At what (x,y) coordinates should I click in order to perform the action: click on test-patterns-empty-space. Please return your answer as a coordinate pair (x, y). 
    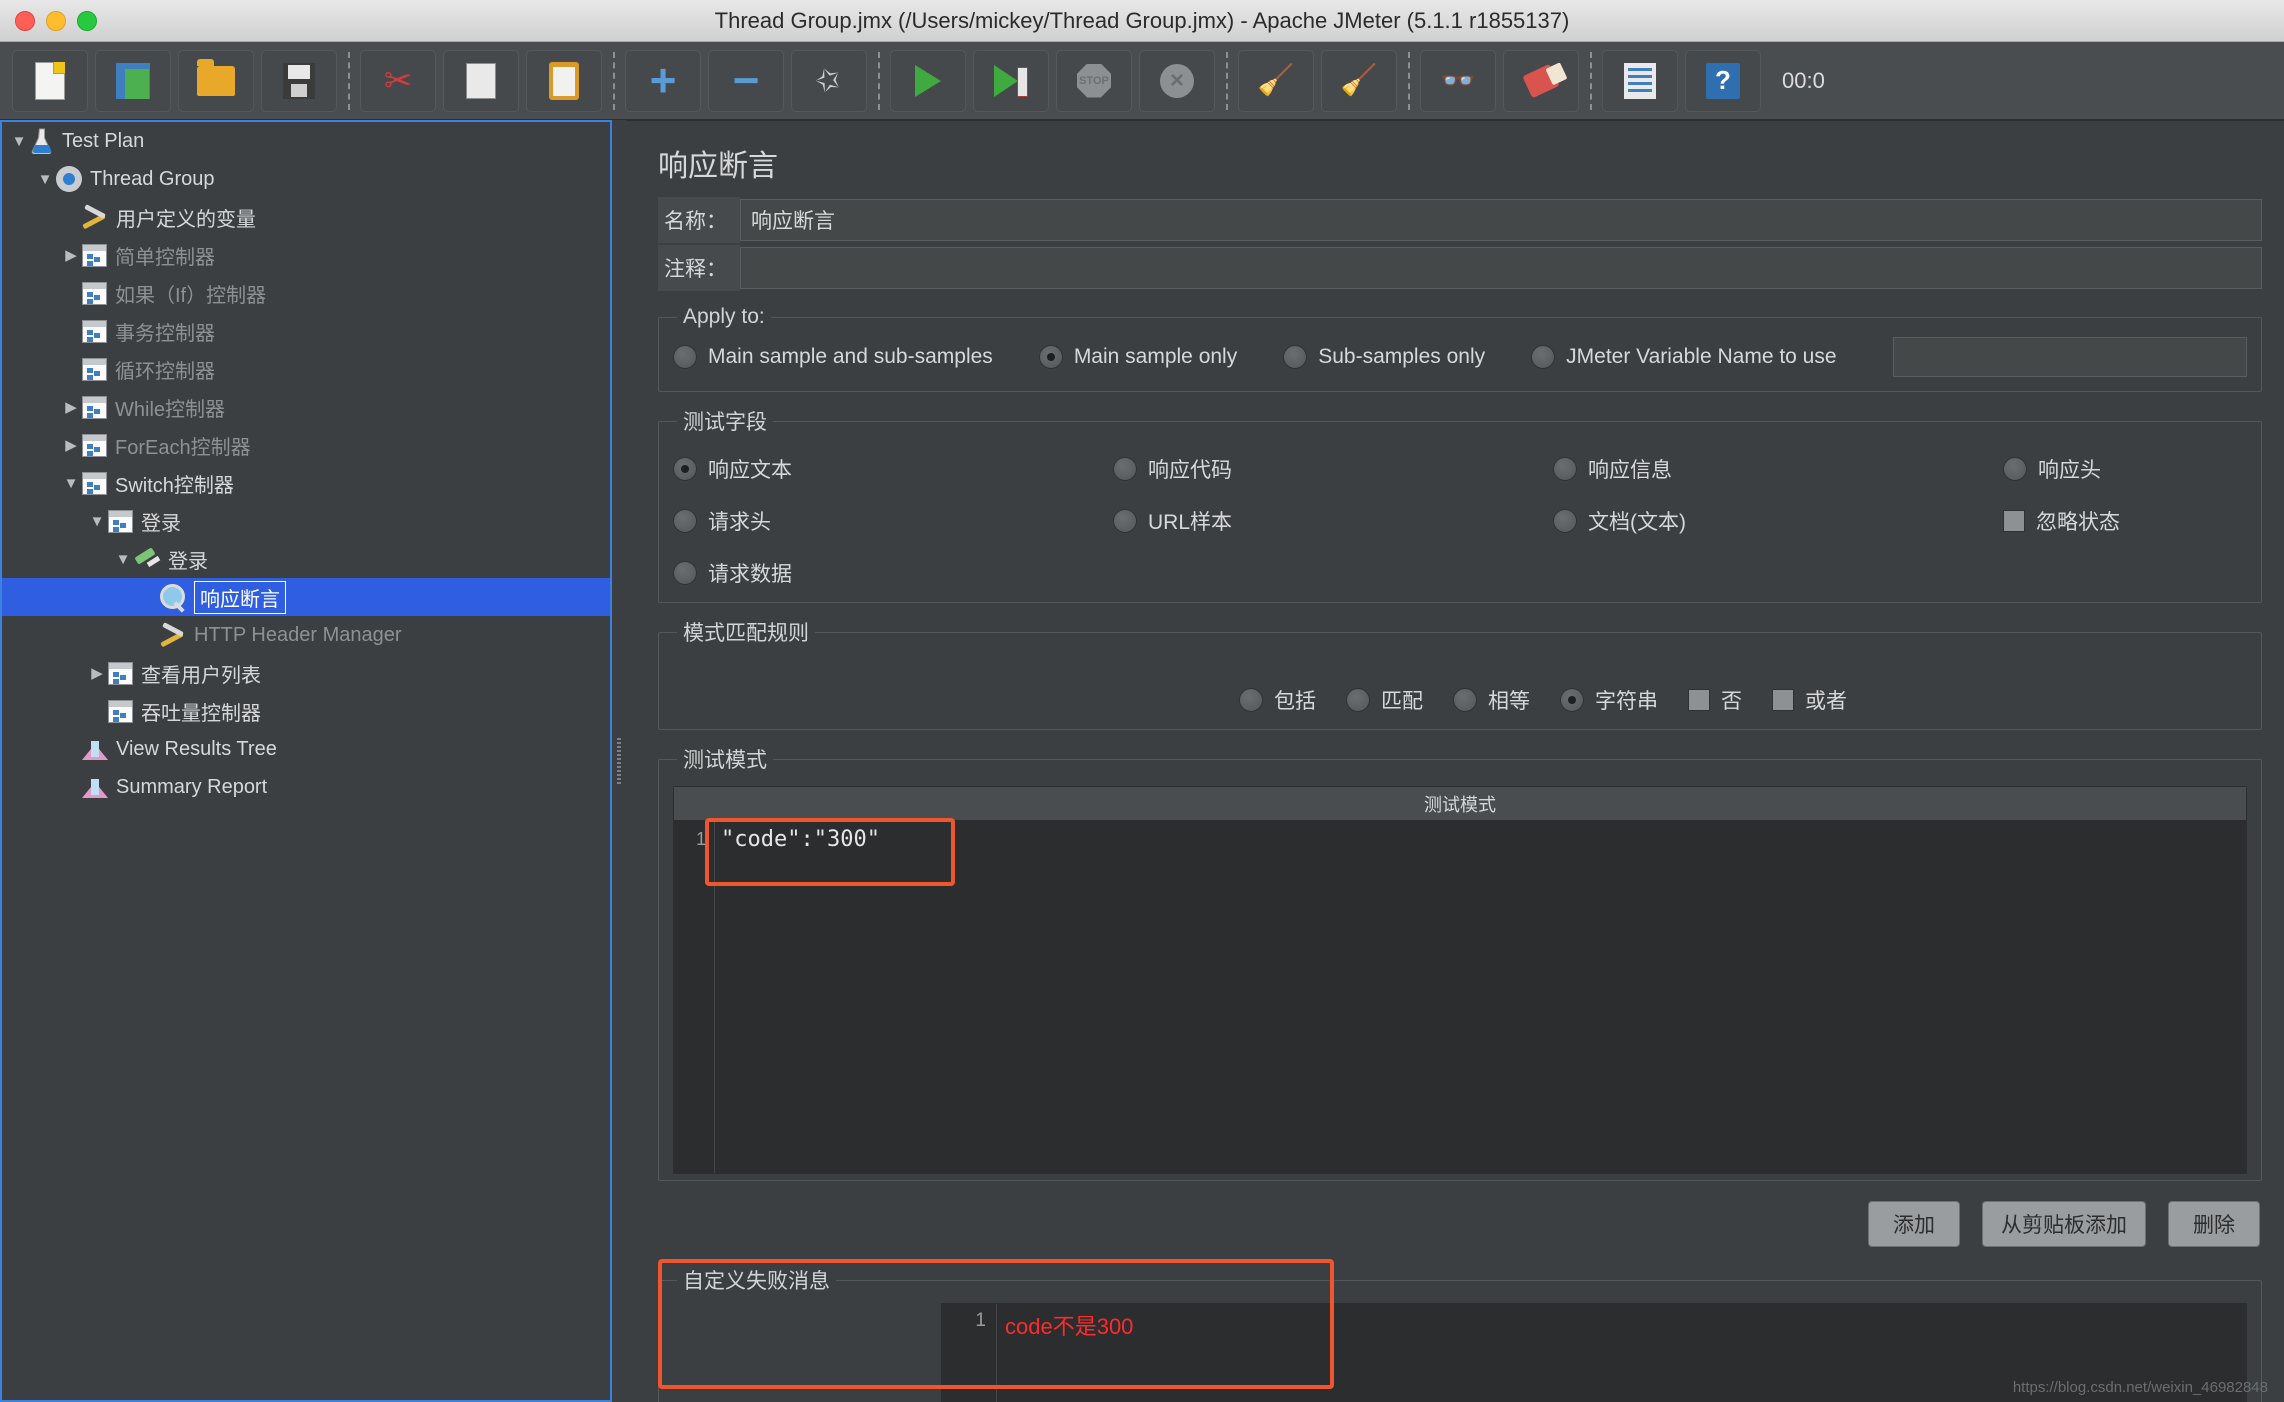
    Looking at the image, I should click on (1460, 1029).